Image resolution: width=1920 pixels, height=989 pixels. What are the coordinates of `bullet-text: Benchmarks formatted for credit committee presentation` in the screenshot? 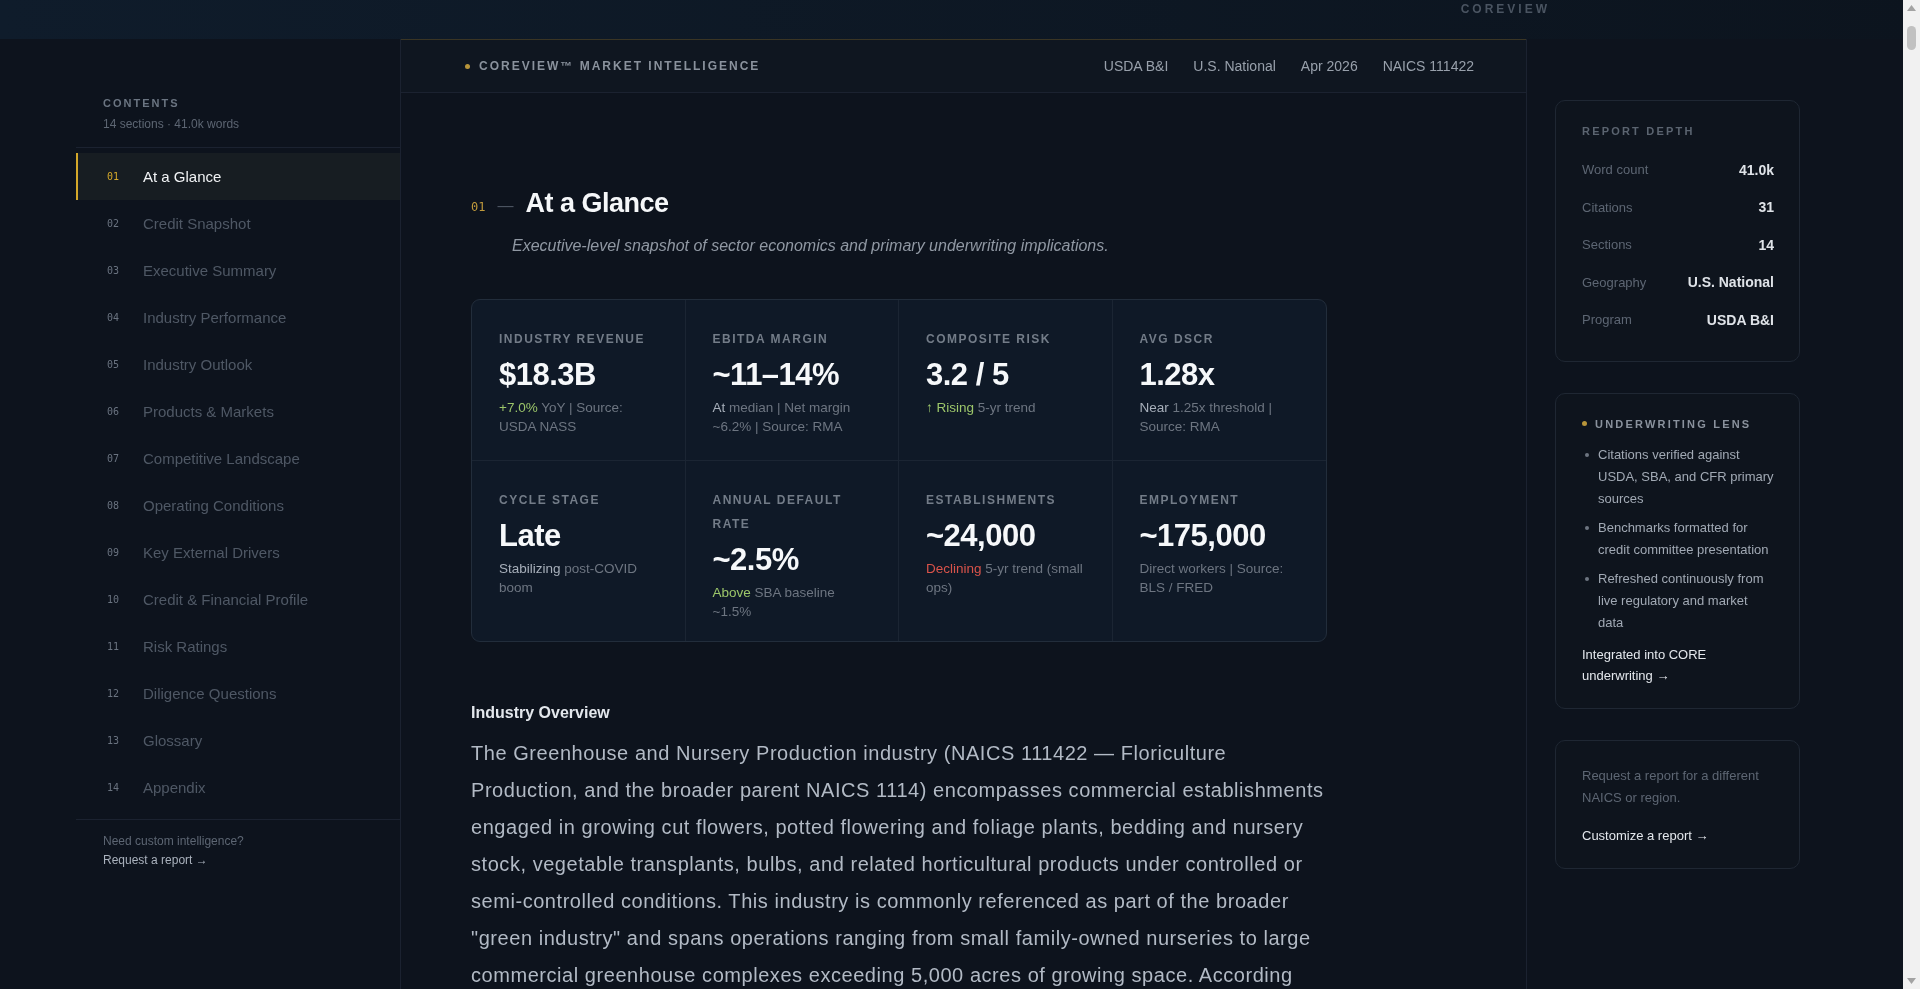 It's located at (1684, 538).